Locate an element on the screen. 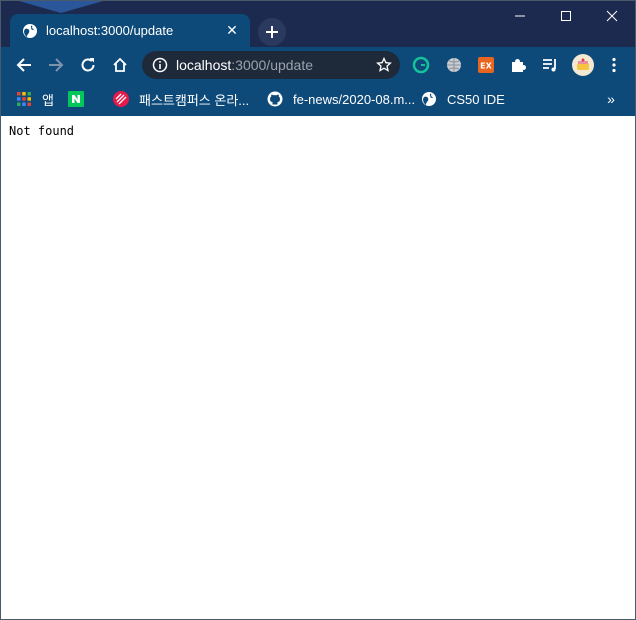  address-bar: localhost:3000/update is located at coordinates (271, 65).